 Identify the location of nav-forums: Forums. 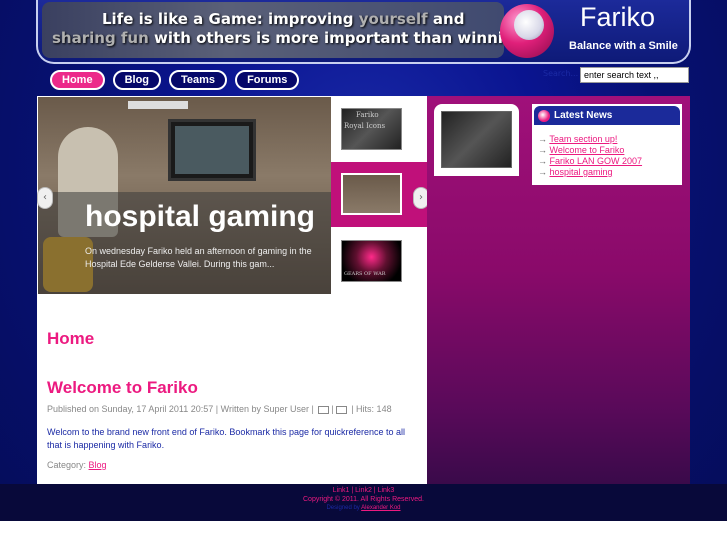
(267, 80).